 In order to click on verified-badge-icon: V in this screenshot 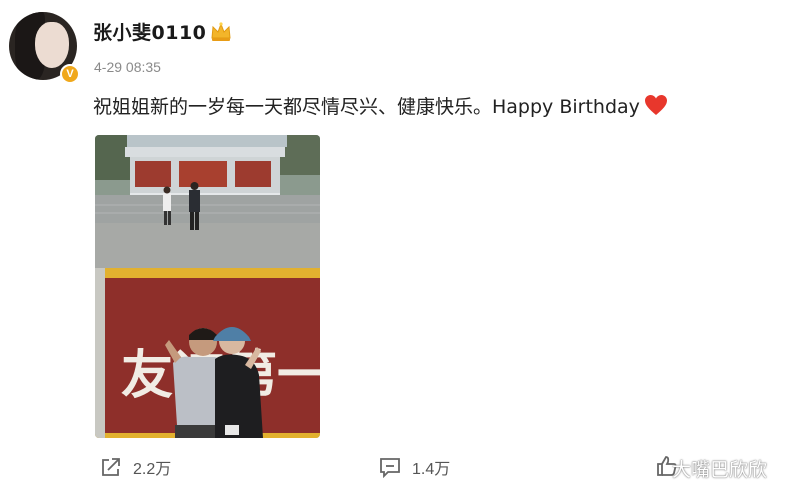, I will do `click(70, 74)`.